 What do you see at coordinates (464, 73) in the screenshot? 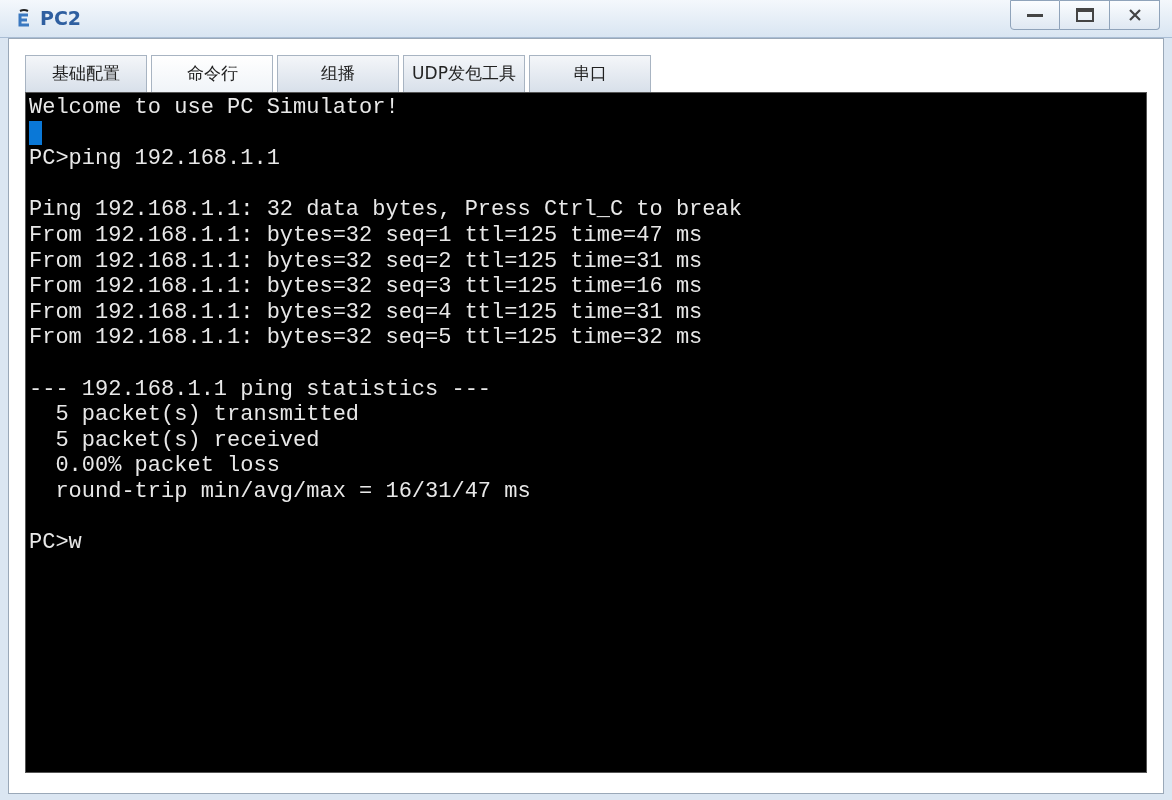
I see `tab: UDP发包工具` at bounding box center [464, 73].